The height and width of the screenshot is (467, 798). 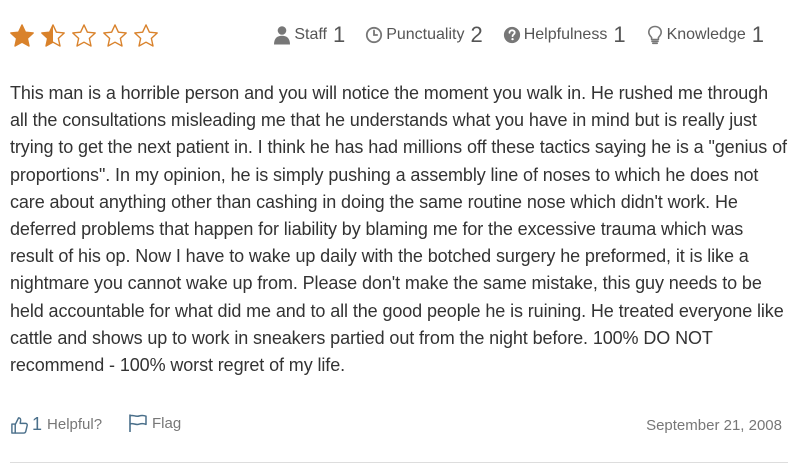 I want to click on rating-label: Helpfulness, so click(x=565, y=34).